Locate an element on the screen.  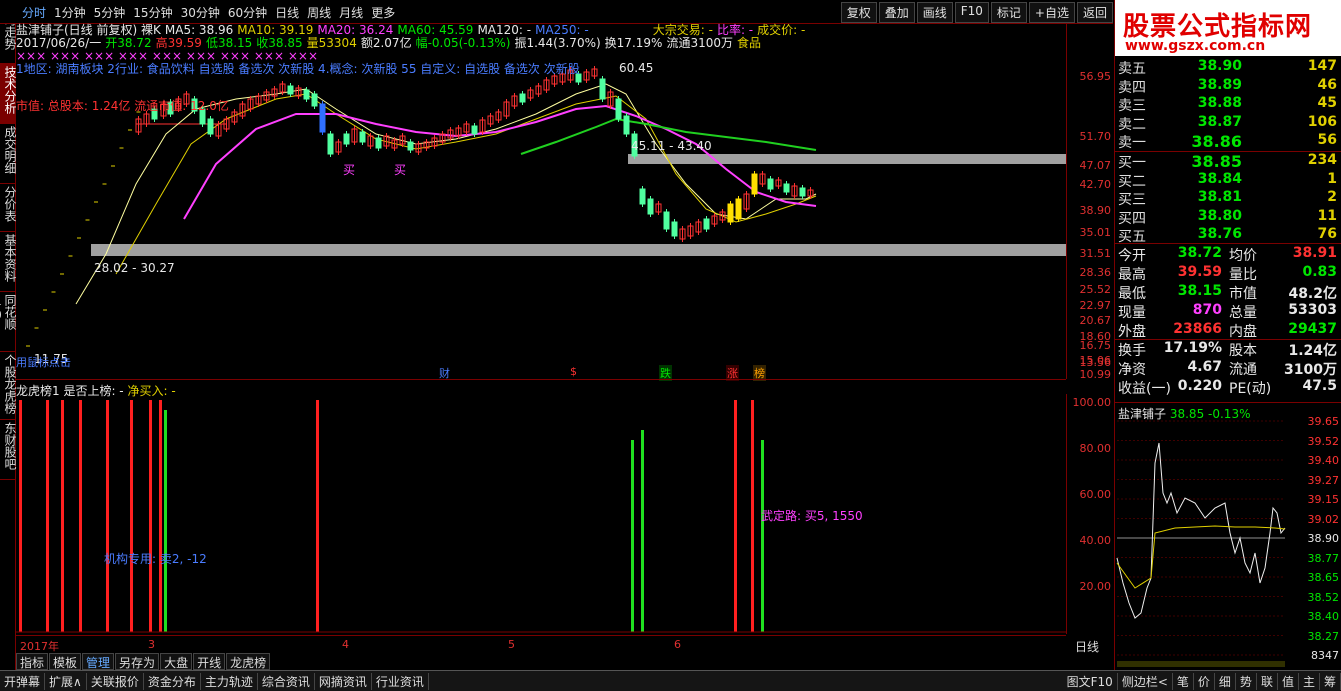
bid-price: 38.81 is located at coordinates (1219, 197).